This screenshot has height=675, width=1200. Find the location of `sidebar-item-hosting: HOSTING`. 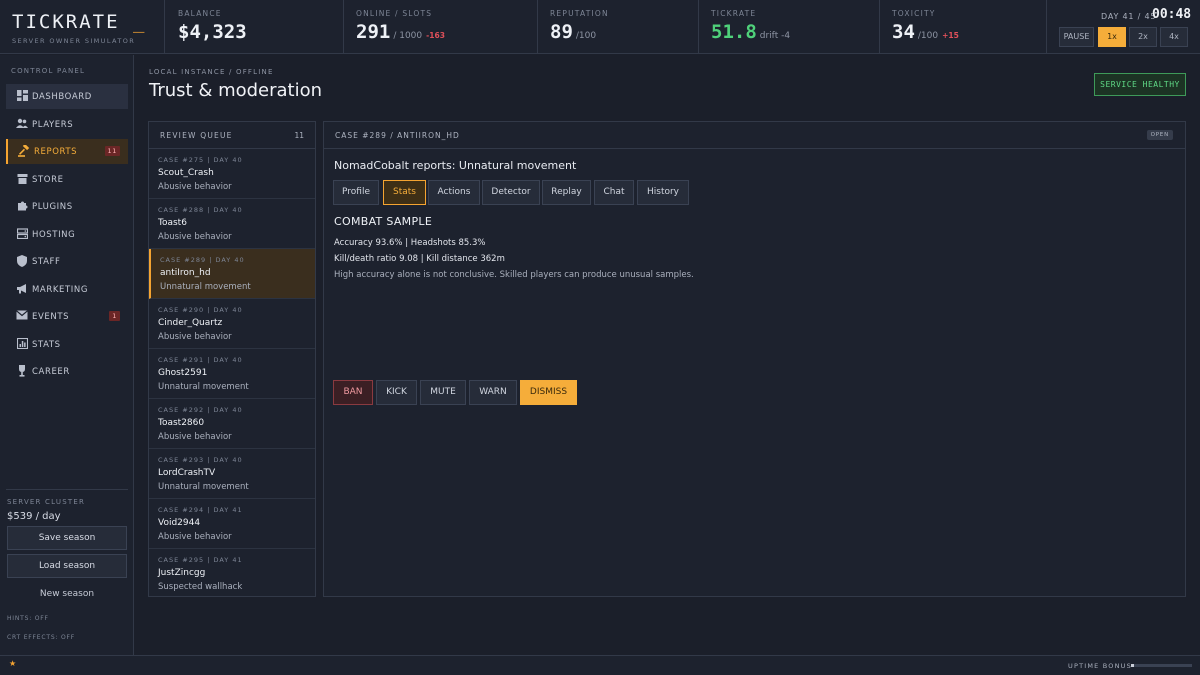

sidebar-item-hosting: HOSTING is located at coordinates (67, 234).